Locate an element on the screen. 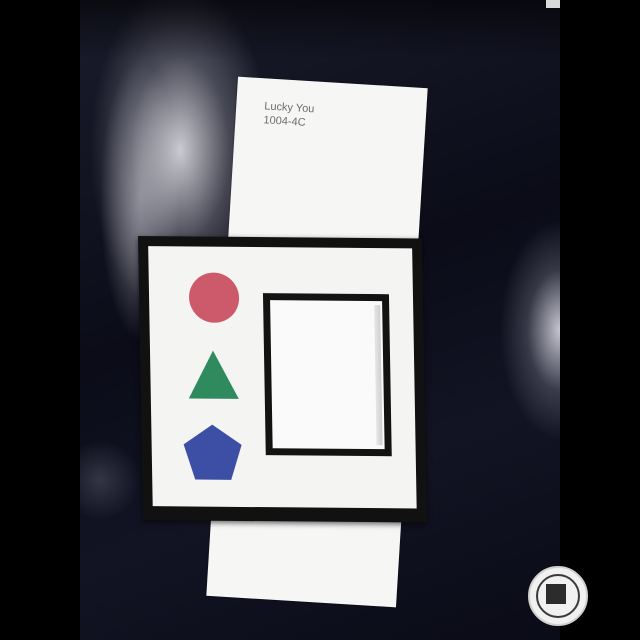 This screenshot has width=640, height=640. paint-color-code: 1004-4C is located at coordinates (284, 121).